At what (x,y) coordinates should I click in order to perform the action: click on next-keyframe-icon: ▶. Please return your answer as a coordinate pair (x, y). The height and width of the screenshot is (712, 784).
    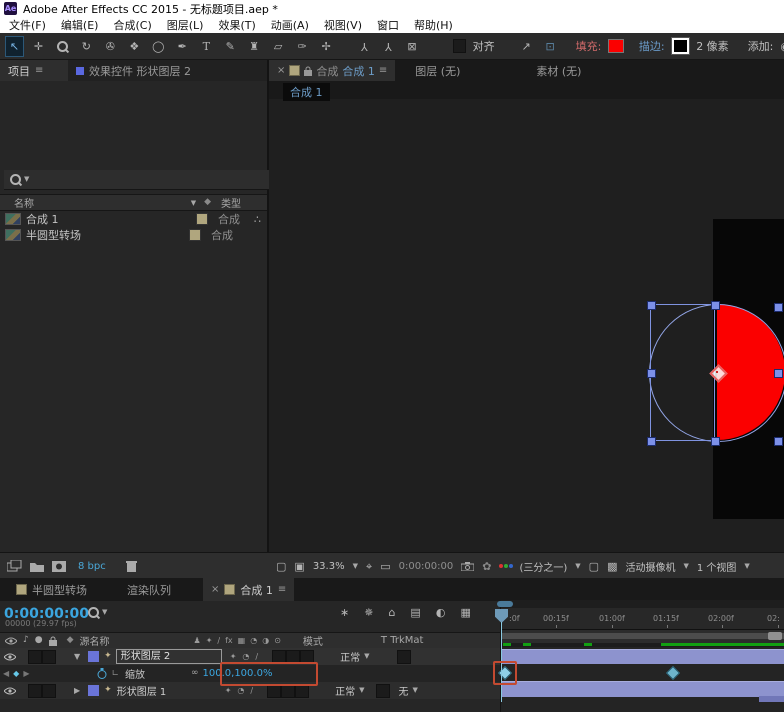
    Looking at the image, I should click on (26, 673).